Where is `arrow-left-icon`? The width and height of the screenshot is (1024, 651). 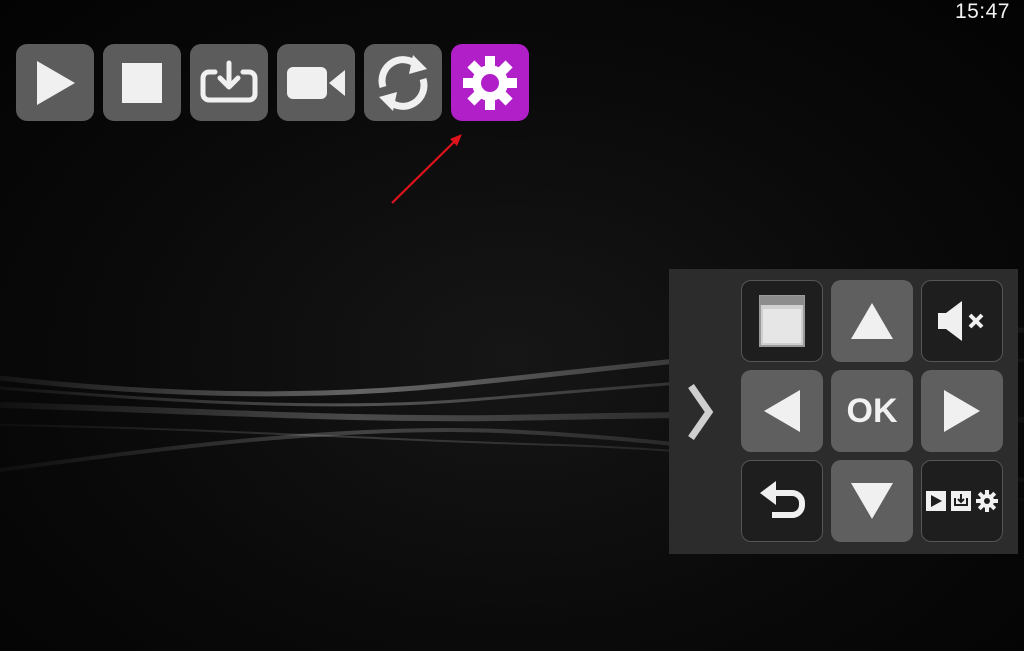
arrow-left-icon is located at coordinates (782, 411).